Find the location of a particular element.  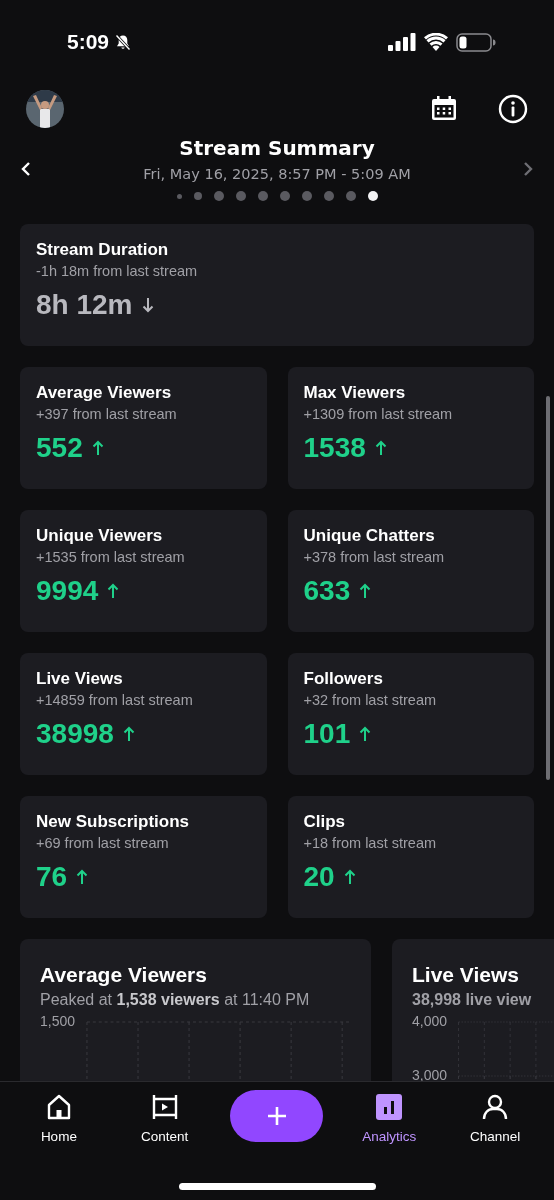

stat-value: 9994 is located at coordinates (67, 591).